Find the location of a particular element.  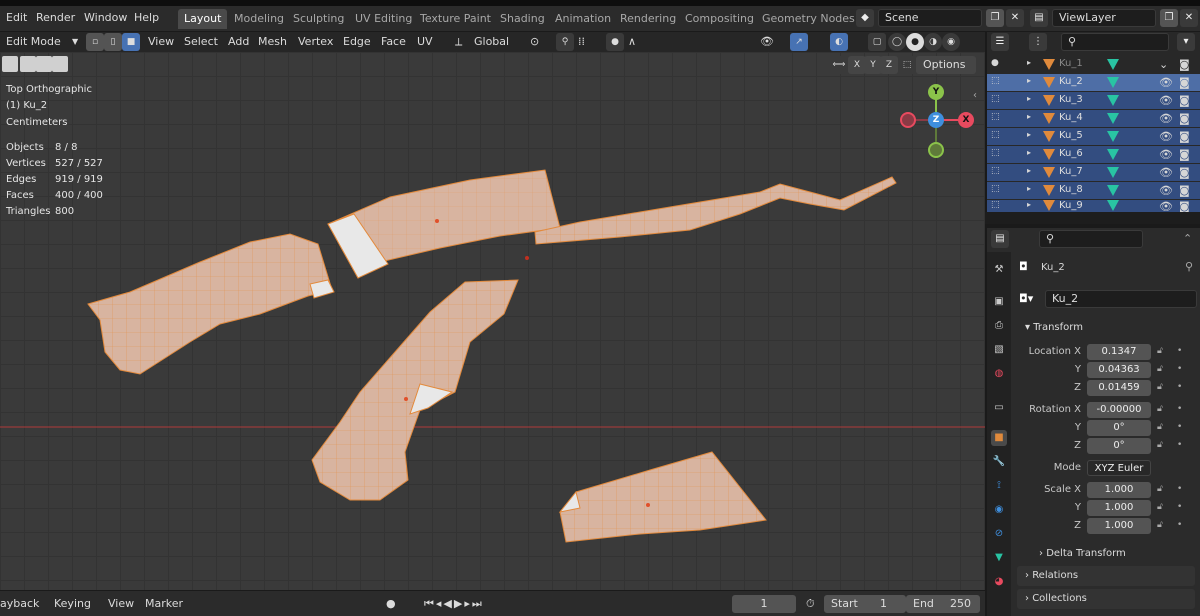

outliner-item-ku-4: ⬚ ▸ Ku_4 👁 ◙ is located at coordinates (1093, 118).